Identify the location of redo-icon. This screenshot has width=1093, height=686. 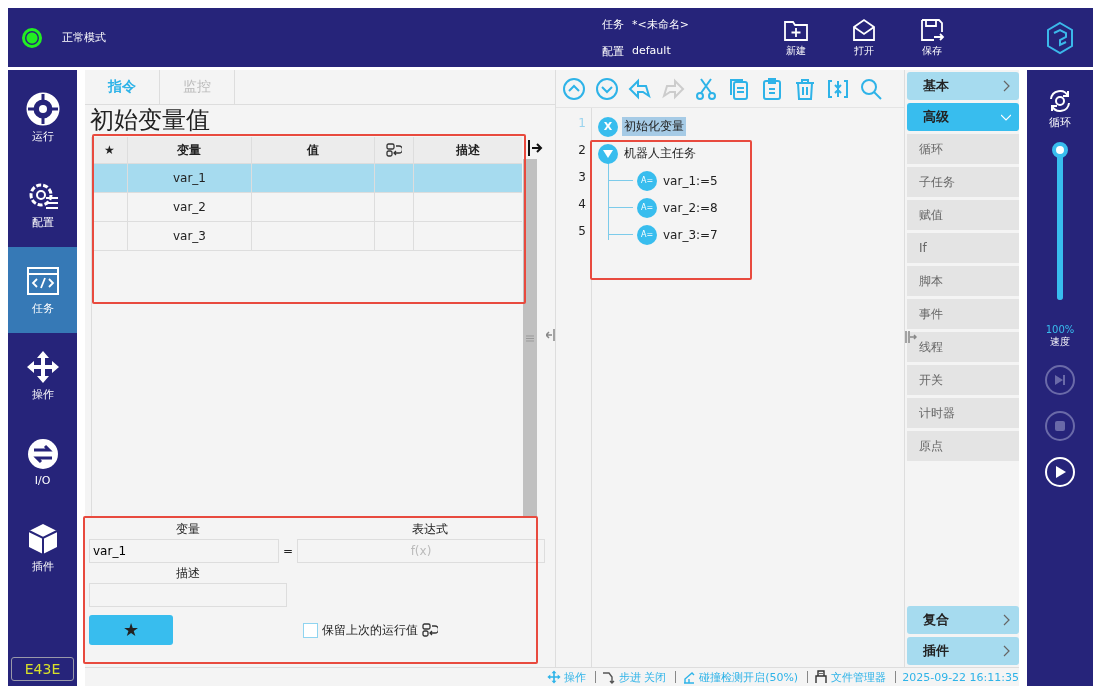
(673, 88).